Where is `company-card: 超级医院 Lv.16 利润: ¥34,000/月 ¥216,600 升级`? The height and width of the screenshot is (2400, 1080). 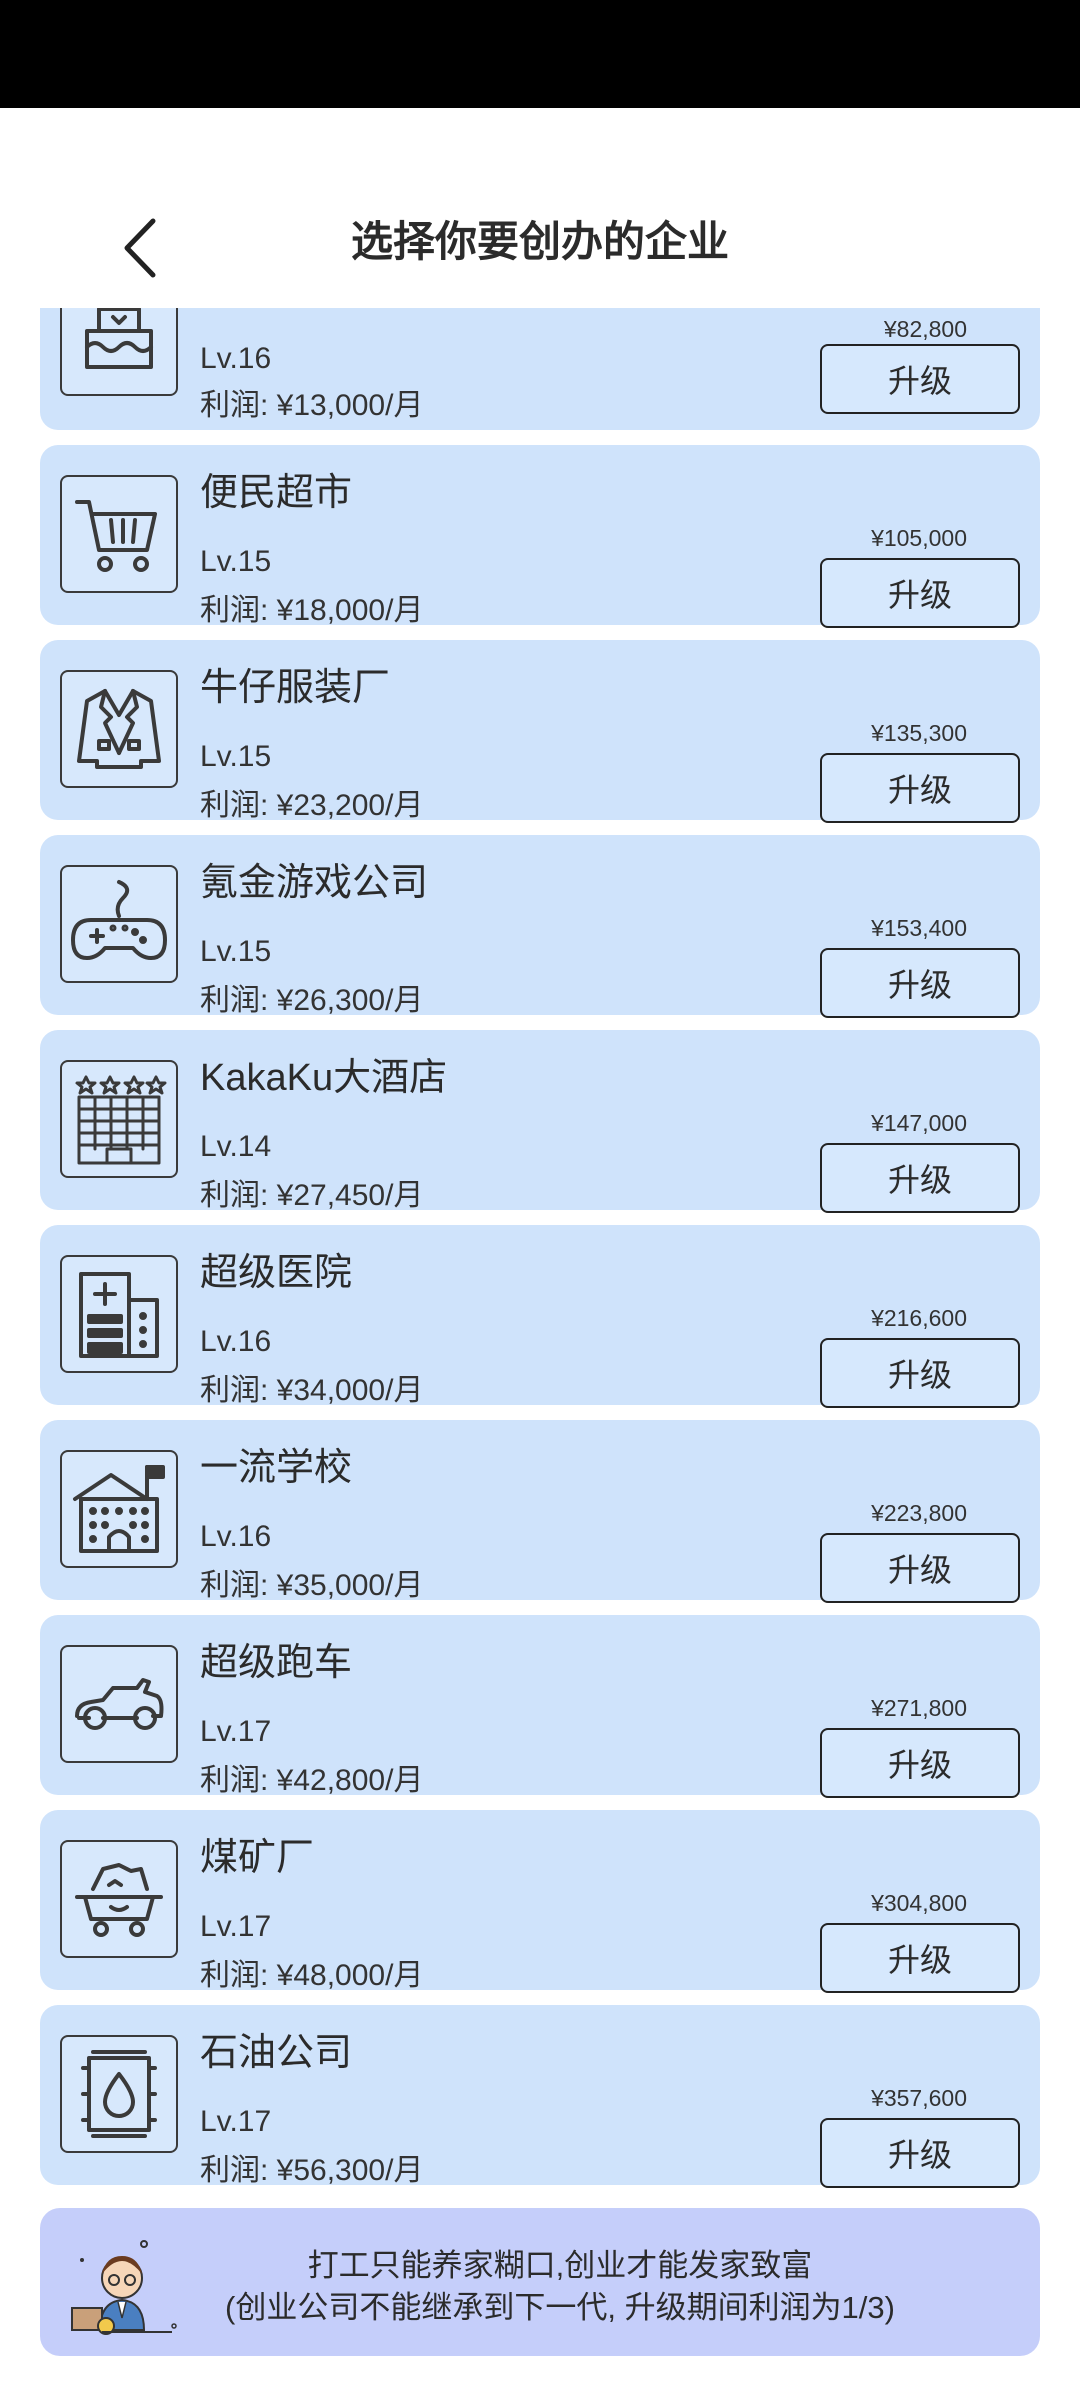 company-card: 超级医院 Lv.16 利润: ¥34,000/月 ¥216,600 升级 is located at coordinates (540, 1316).